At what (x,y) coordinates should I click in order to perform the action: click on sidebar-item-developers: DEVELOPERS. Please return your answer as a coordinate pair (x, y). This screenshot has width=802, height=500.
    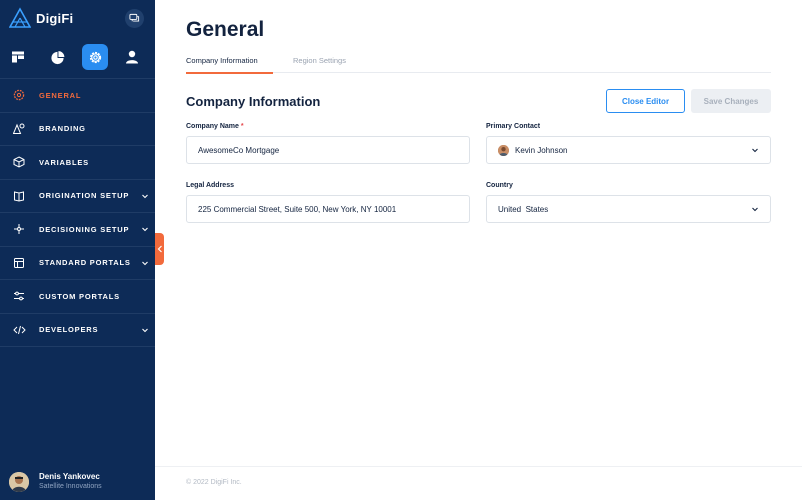
    Looking at the image, I should click on (77, 330).